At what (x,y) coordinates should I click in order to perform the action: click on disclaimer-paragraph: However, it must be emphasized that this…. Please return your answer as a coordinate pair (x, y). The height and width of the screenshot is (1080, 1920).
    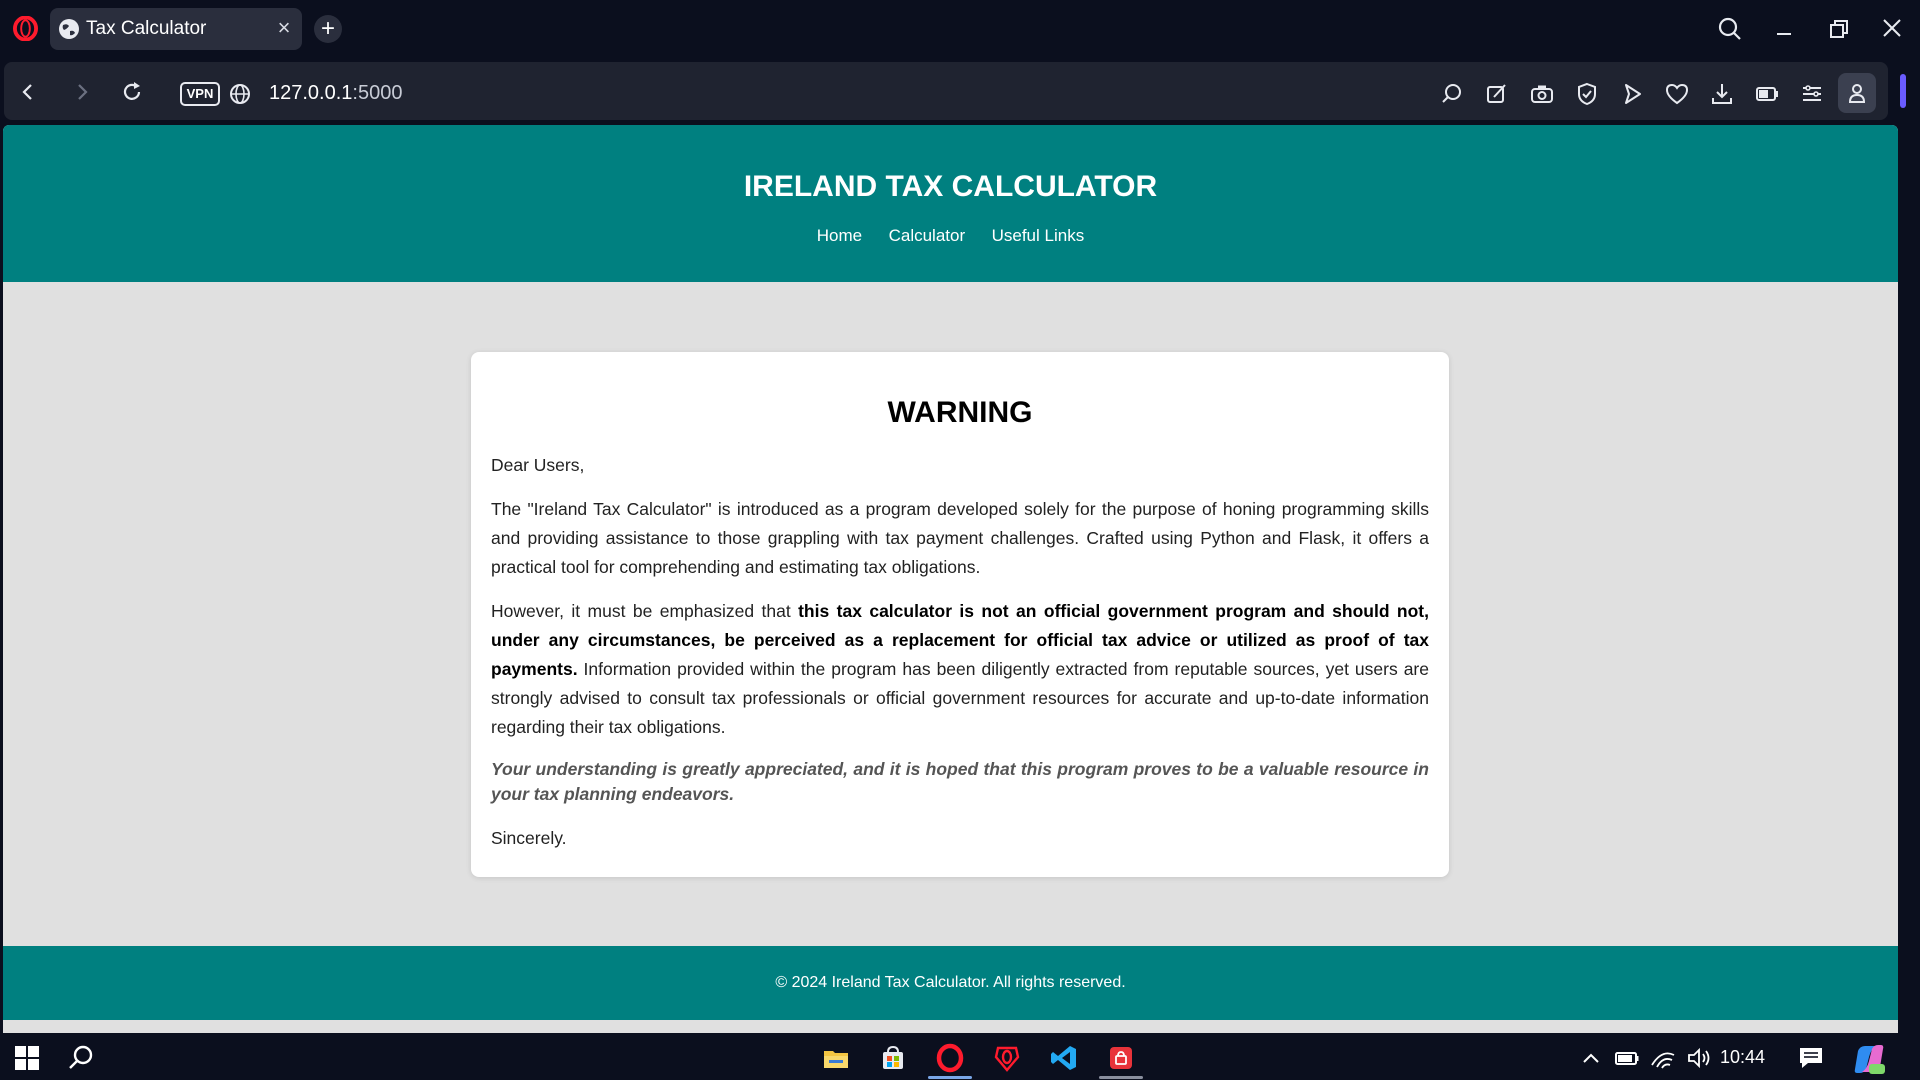
    Looking at the image, I should click on (960, 669).